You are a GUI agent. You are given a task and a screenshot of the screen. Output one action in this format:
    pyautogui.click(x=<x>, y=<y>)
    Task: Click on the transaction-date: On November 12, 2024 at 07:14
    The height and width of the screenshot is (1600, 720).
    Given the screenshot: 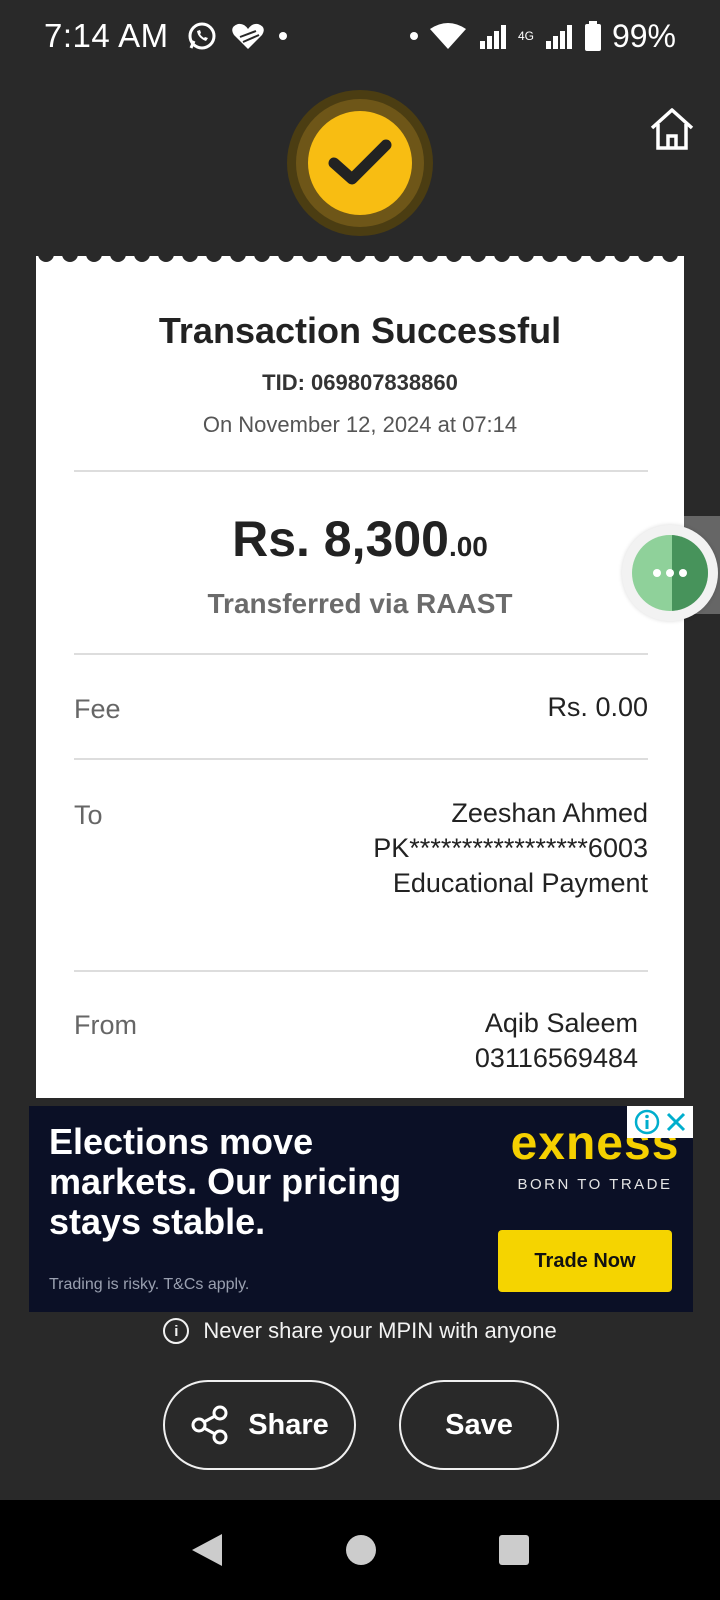 What is the action you would take?
    pyautogui.click(x=360, y=424)
    